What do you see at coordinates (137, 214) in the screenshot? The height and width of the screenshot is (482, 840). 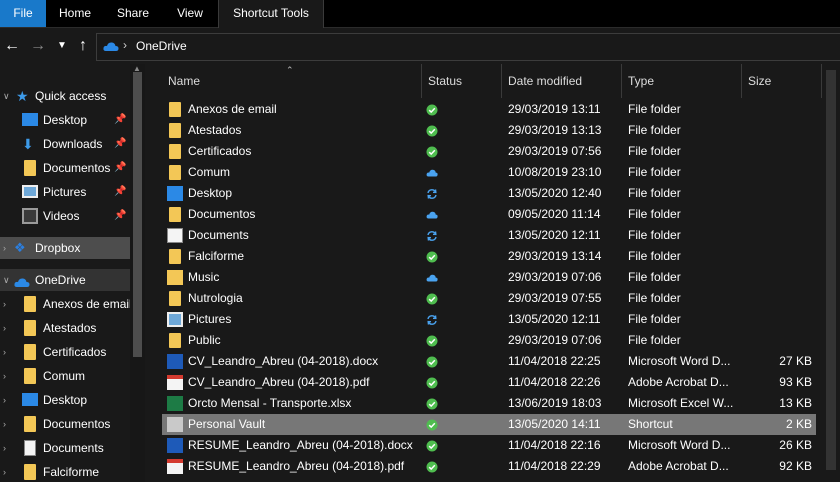 I see `nav-scrollbar-thumb` at bounding box center [137, 214].